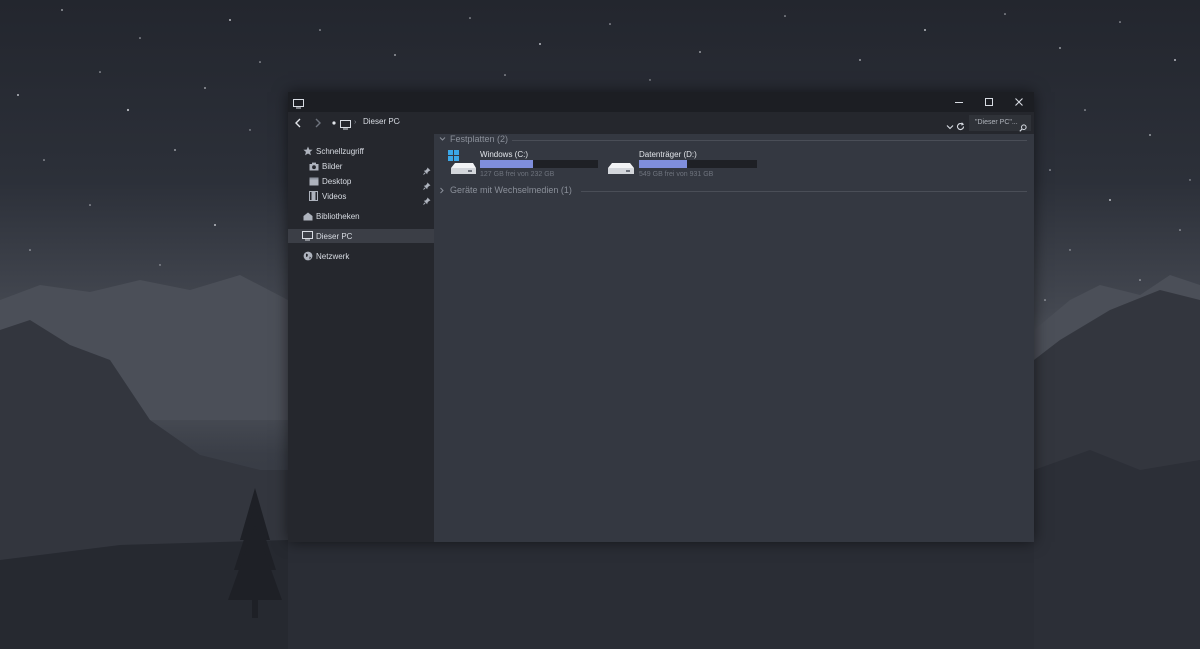 This screenshot has width=1200, height=649. I want to click on foreground-rocks, so click(1117, 549).